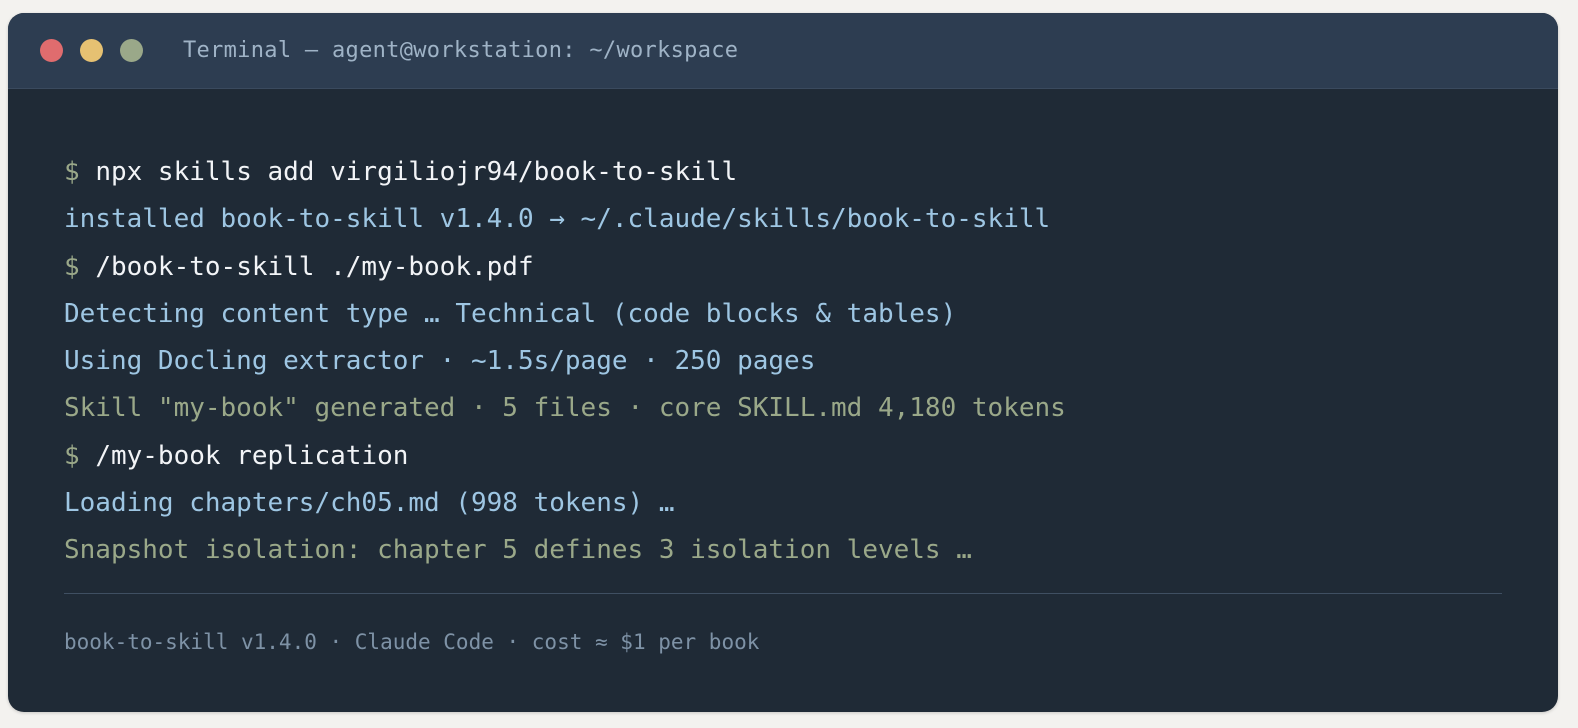 This screenshot has width=1578, height=728. What do you see at coordinates (131, 50) in the screenshot?
I see `maximize-button` at bounding box center [131, 50].